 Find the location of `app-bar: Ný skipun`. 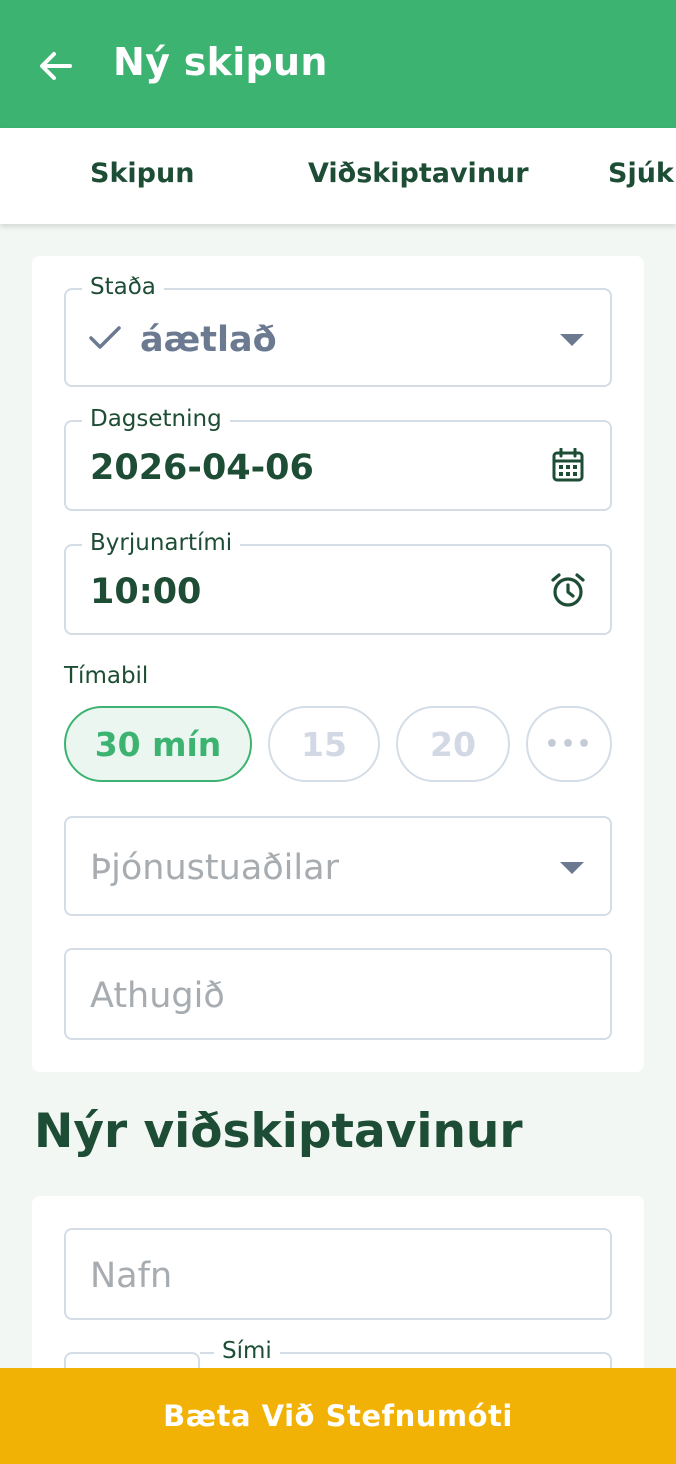

app-bar: Ný skipun is located at coordinates (338, 64).